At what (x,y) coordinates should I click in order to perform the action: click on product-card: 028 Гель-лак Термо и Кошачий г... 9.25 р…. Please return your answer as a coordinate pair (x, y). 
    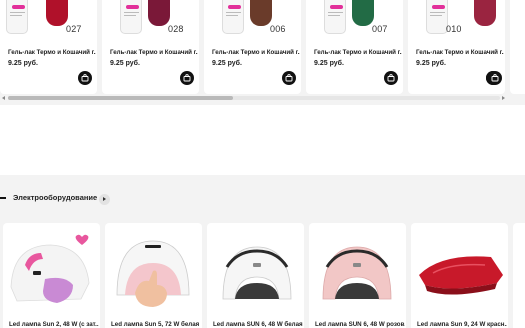
    Looking at the image, I should click on (150, 47).